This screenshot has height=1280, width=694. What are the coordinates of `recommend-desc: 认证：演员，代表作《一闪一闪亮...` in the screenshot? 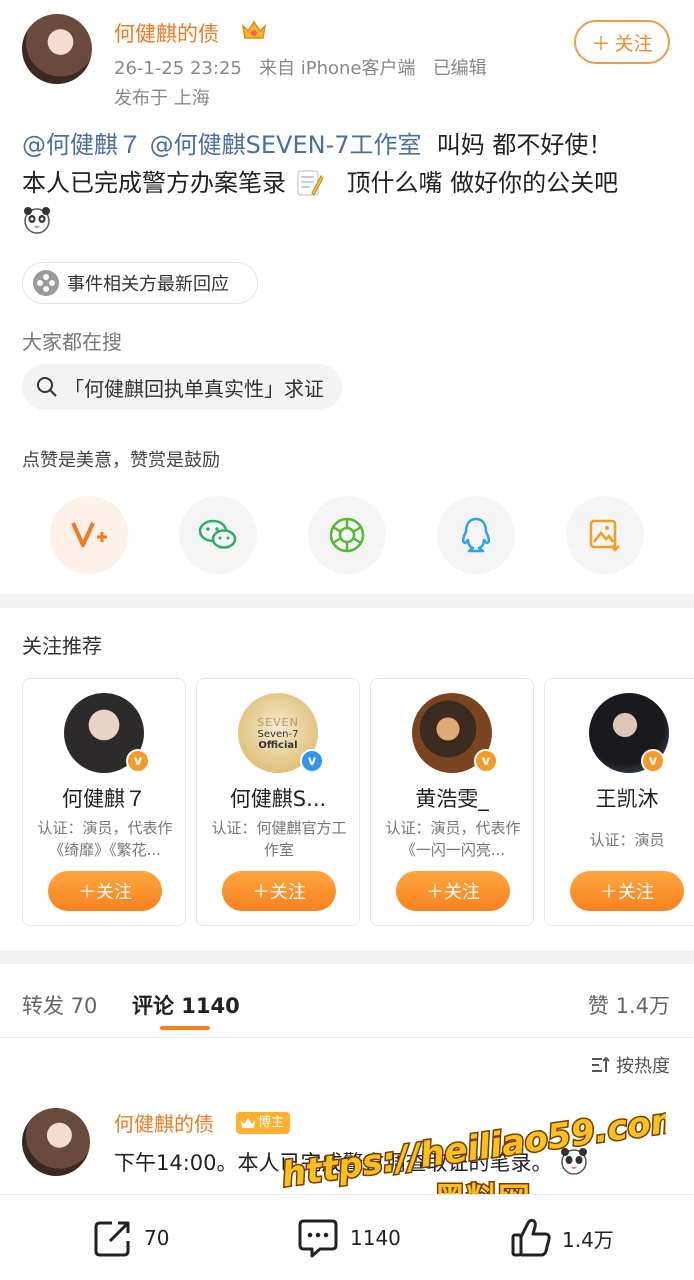 It's located at (453, 839).